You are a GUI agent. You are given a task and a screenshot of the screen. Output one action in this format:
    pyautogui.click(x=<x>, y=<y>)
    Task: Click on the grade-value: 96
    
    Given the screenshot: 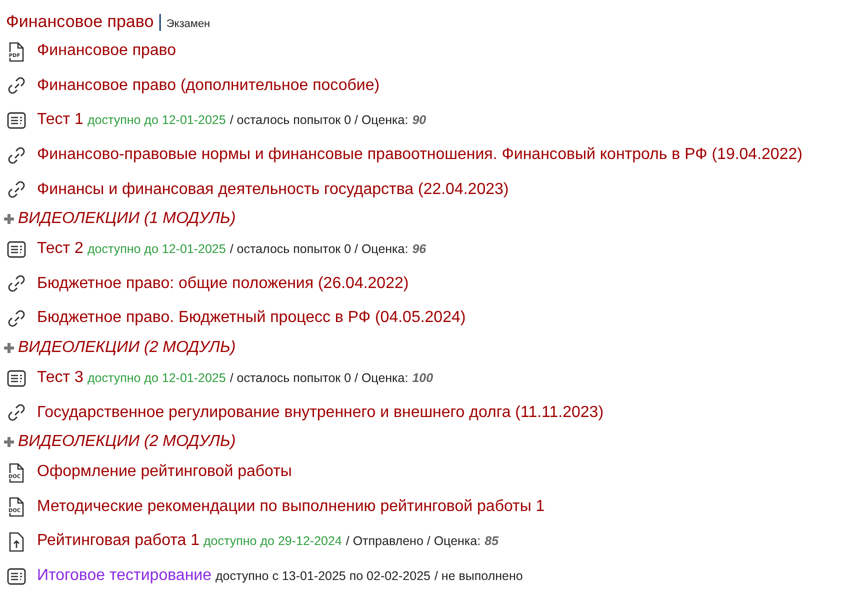 What is the action you would take?
    pyautogui.click(x=419, y=249)
    